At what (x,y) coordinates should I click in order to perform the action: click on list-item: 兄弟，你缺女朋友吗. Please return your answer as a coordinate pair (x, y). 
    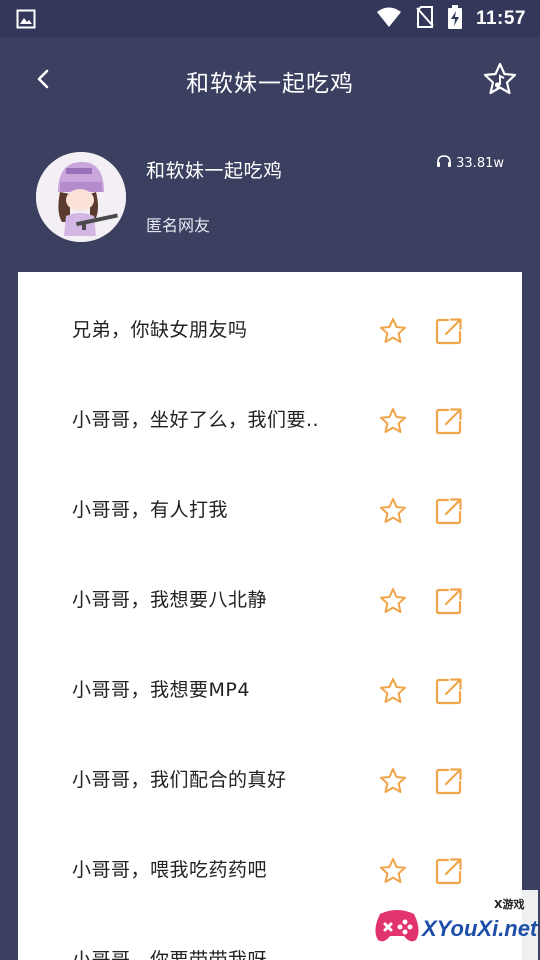
    Looking at the image, I should click on (270, 330).